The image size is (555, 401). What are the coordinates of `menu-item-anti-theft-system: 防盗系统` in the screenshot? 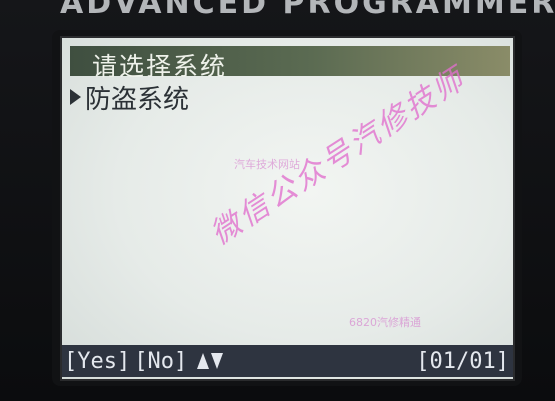 It's located at (130, 97).